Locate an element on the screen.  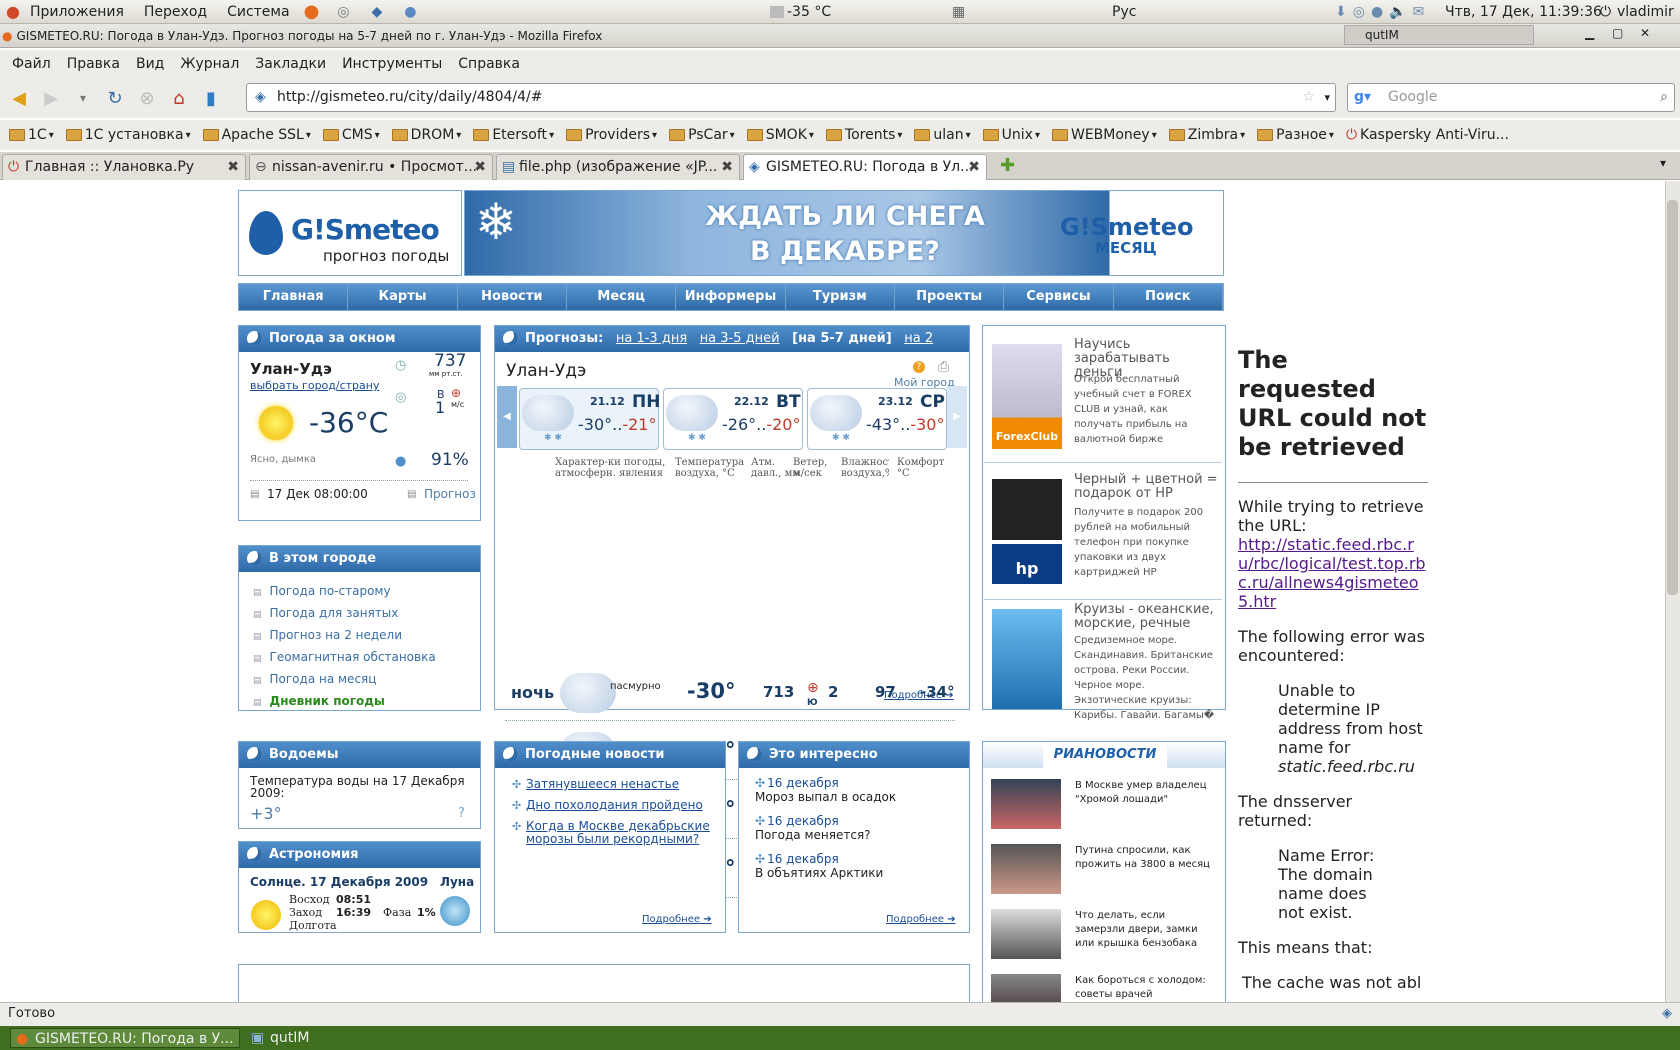
site-nav-item: Проекты is located at coordinates (950, 297).